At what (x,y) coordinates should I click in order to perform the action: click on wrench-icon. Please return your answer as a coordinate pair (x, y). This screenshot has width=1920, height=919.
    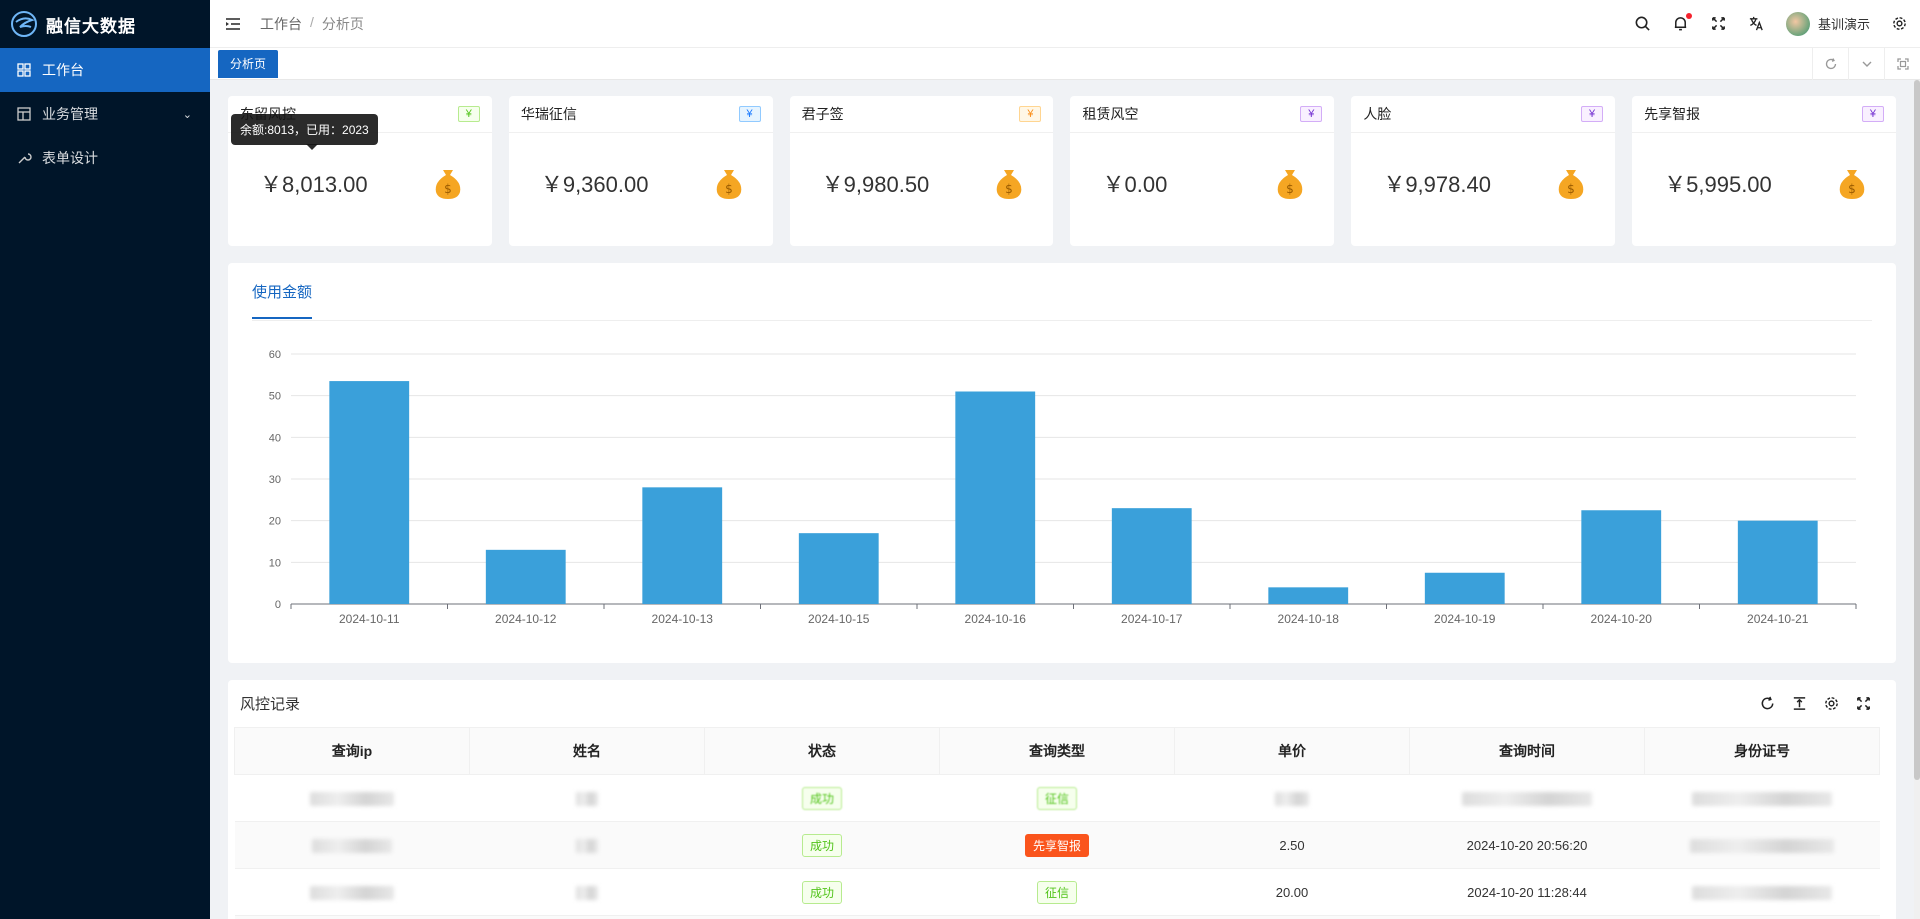
    Looking at the image, I should click on (25, 158).